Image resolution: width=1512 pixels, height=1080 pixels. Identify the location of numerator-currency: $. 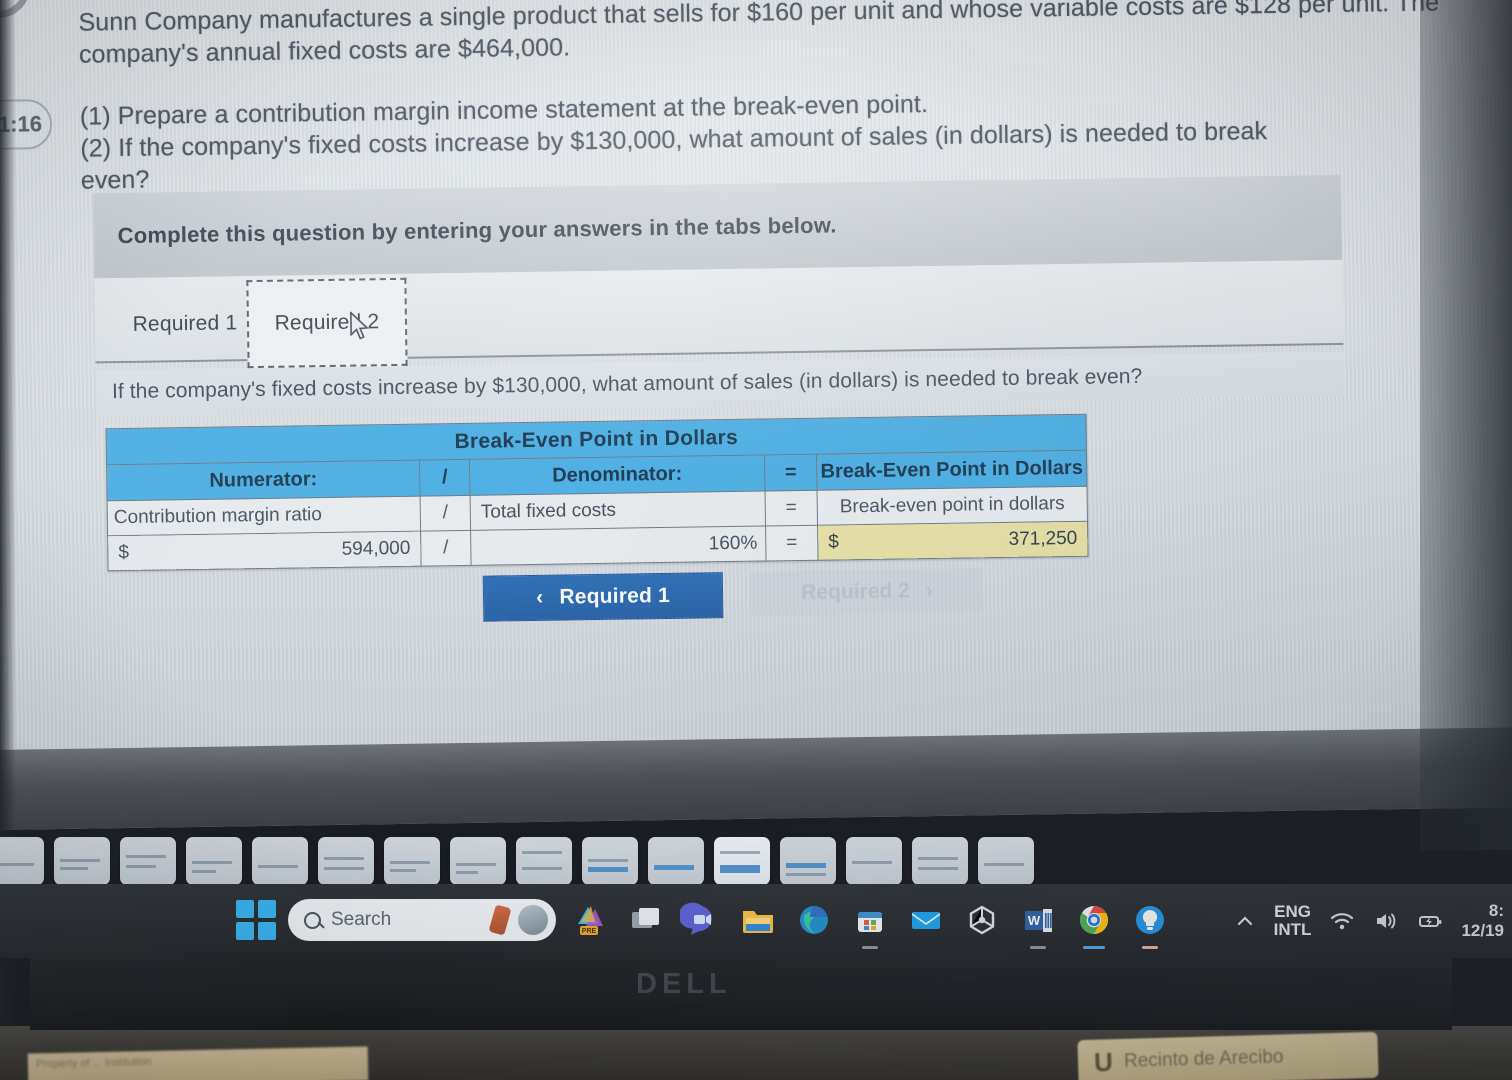
(124, 552).